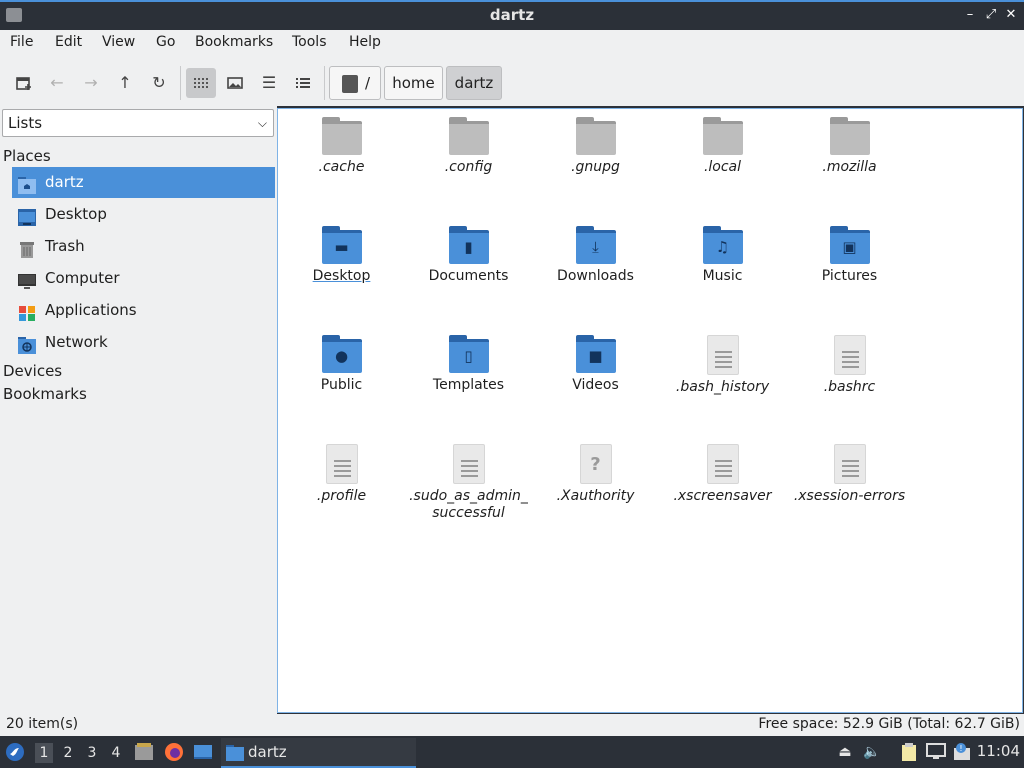 The height and width of the screenshot is (768, 1024). I want to click on file-item: ▮ Documents, so click(468, 255).